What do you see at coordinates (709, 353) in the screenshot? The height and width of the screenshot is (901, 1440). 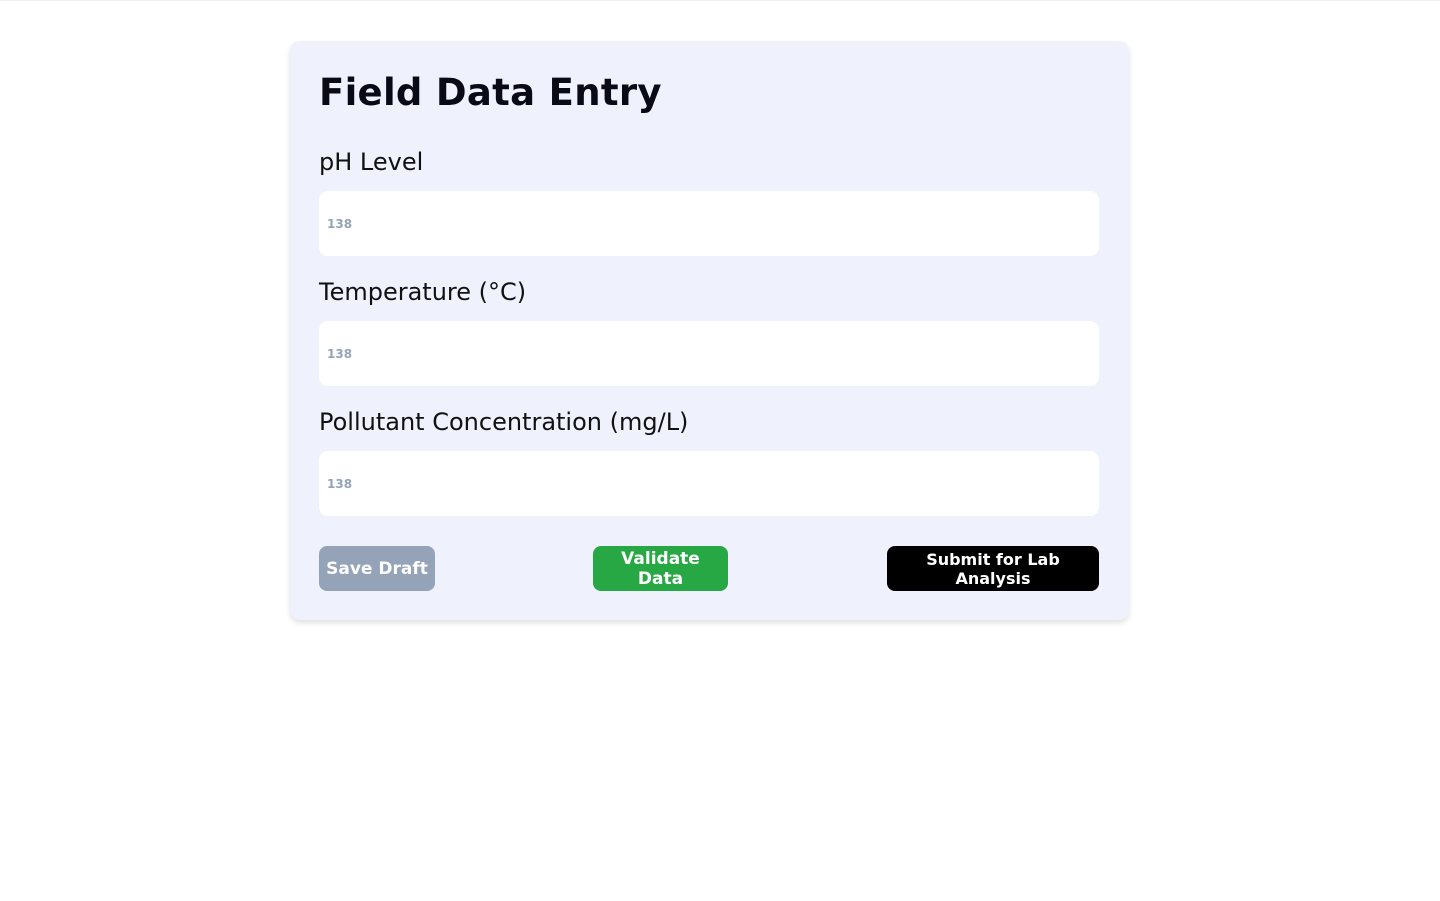 I see `temperature-input` at bounding box center [709, 353].